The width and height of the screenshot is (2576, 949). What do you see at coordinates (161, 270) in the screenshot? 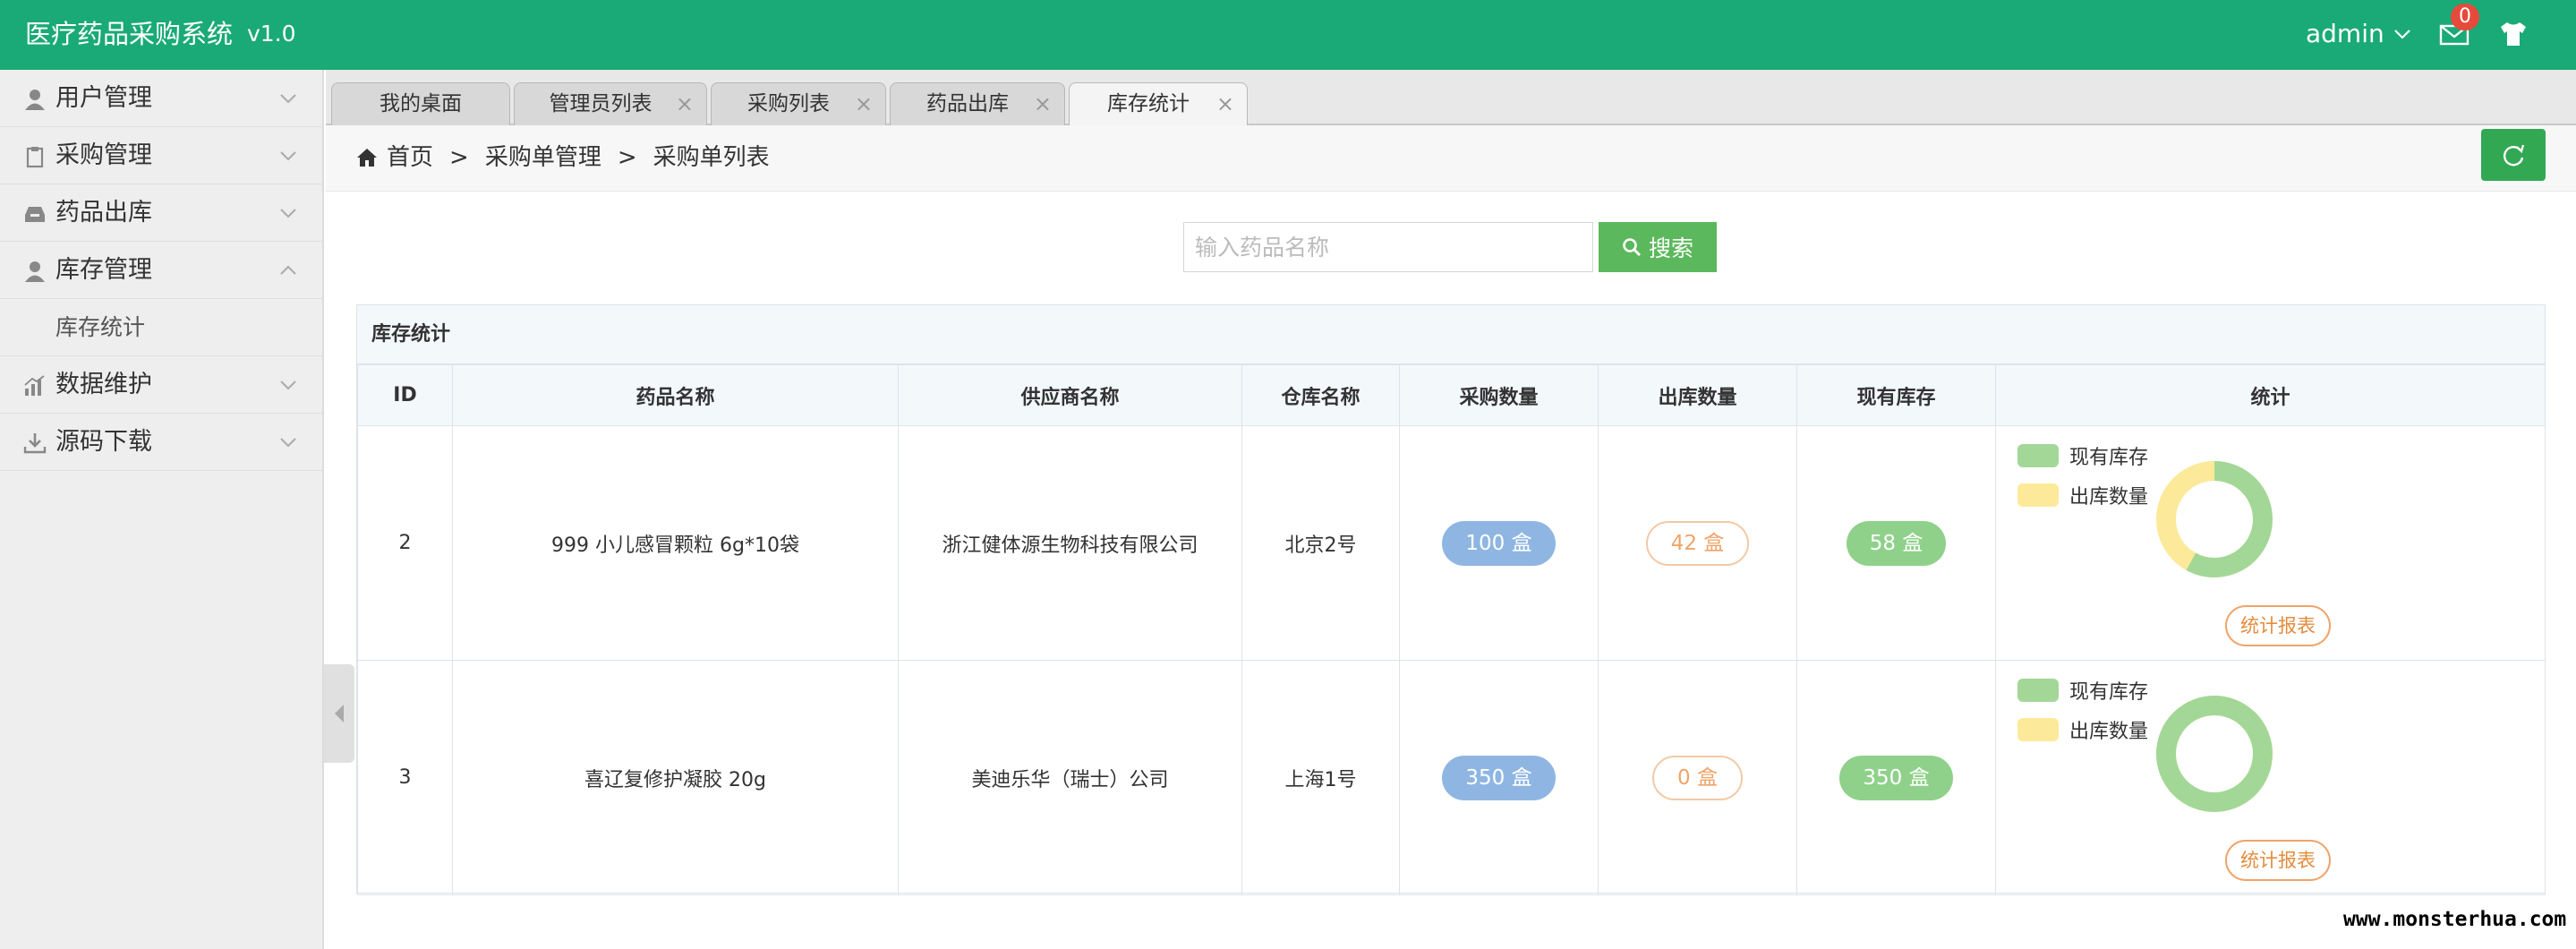
I see `sidebar-item-inventory-management: 库存管理` at bounding box center [161, 270].